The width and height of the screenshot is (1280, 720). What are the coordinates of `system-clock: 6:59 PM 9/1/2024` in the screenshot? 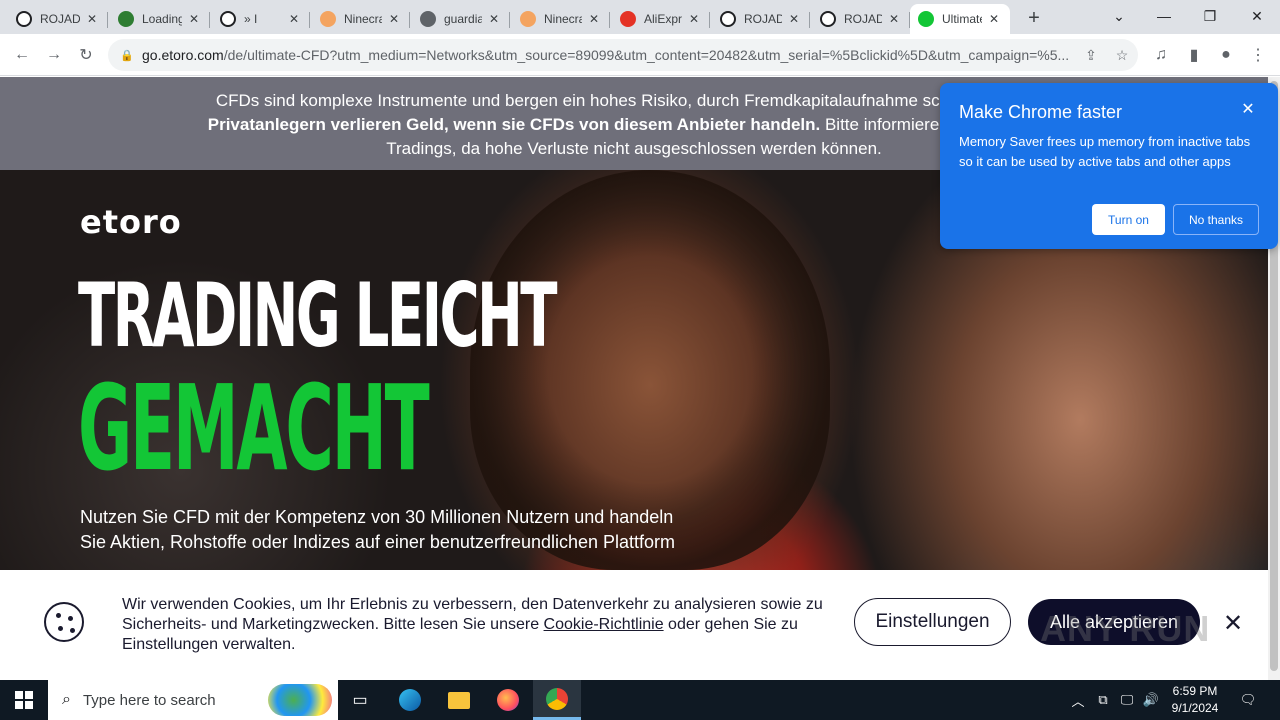 It's located at (1195, 700).